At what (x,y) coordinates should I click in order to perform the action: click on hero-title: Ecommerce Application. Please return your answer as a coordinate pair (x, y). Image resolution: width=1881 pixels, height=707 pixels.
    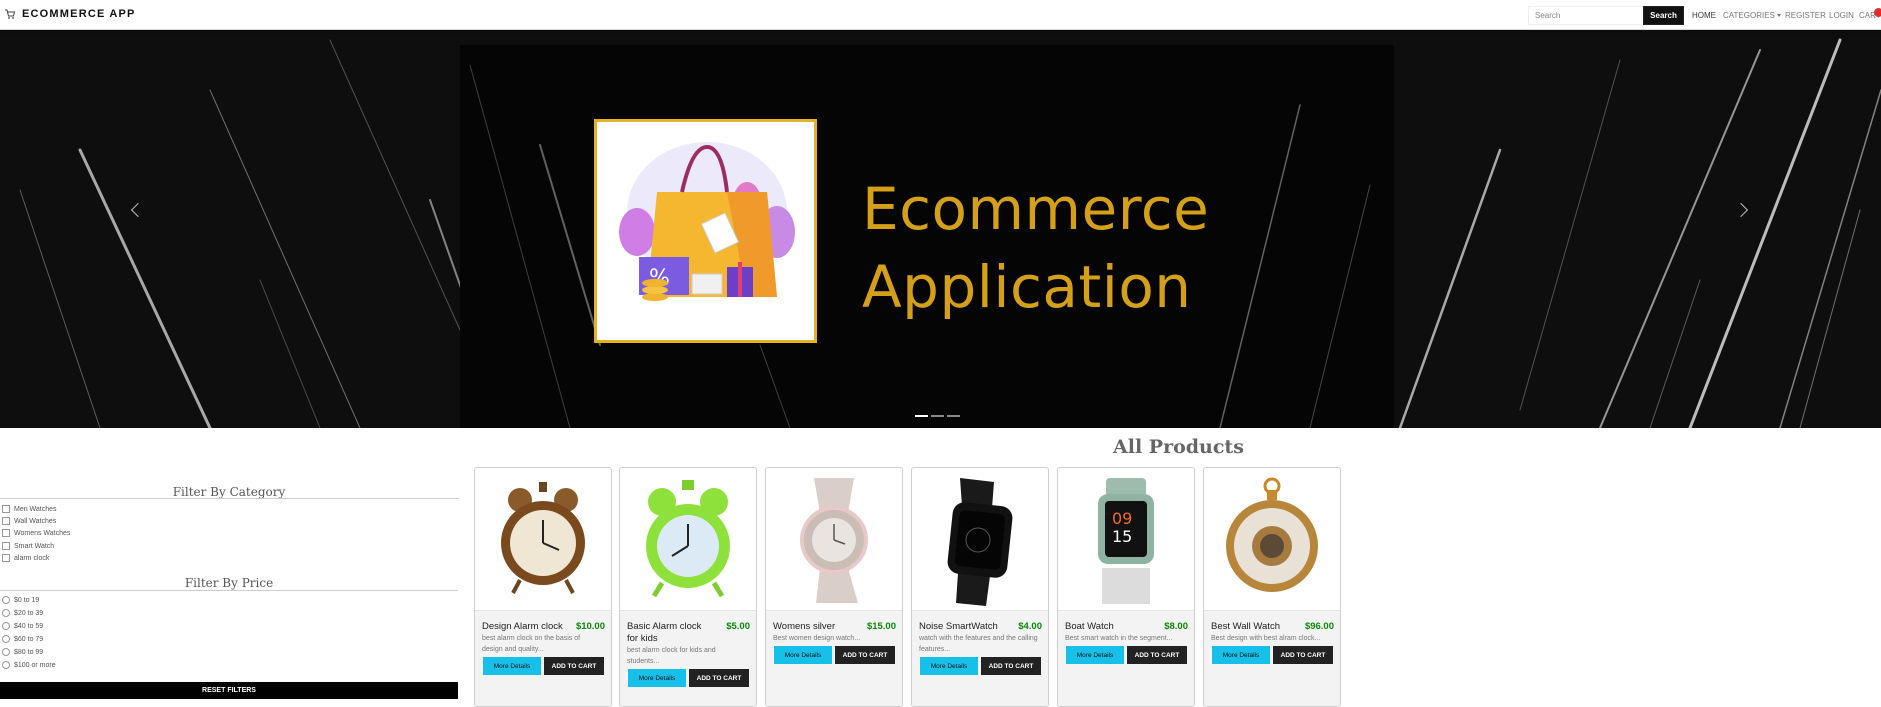
    Looking at the image, I should click on (1035, 248).